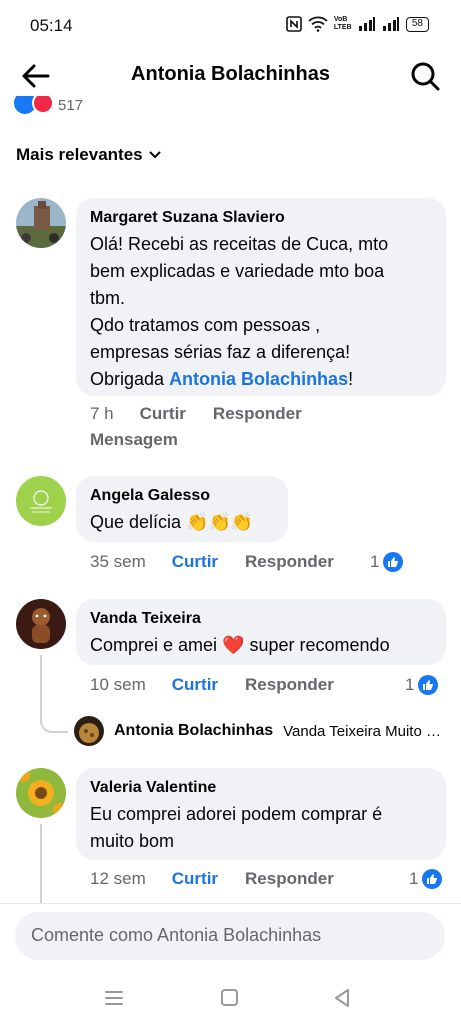  I want to click on sort-label: Mais relevantes, so click(79, 154).